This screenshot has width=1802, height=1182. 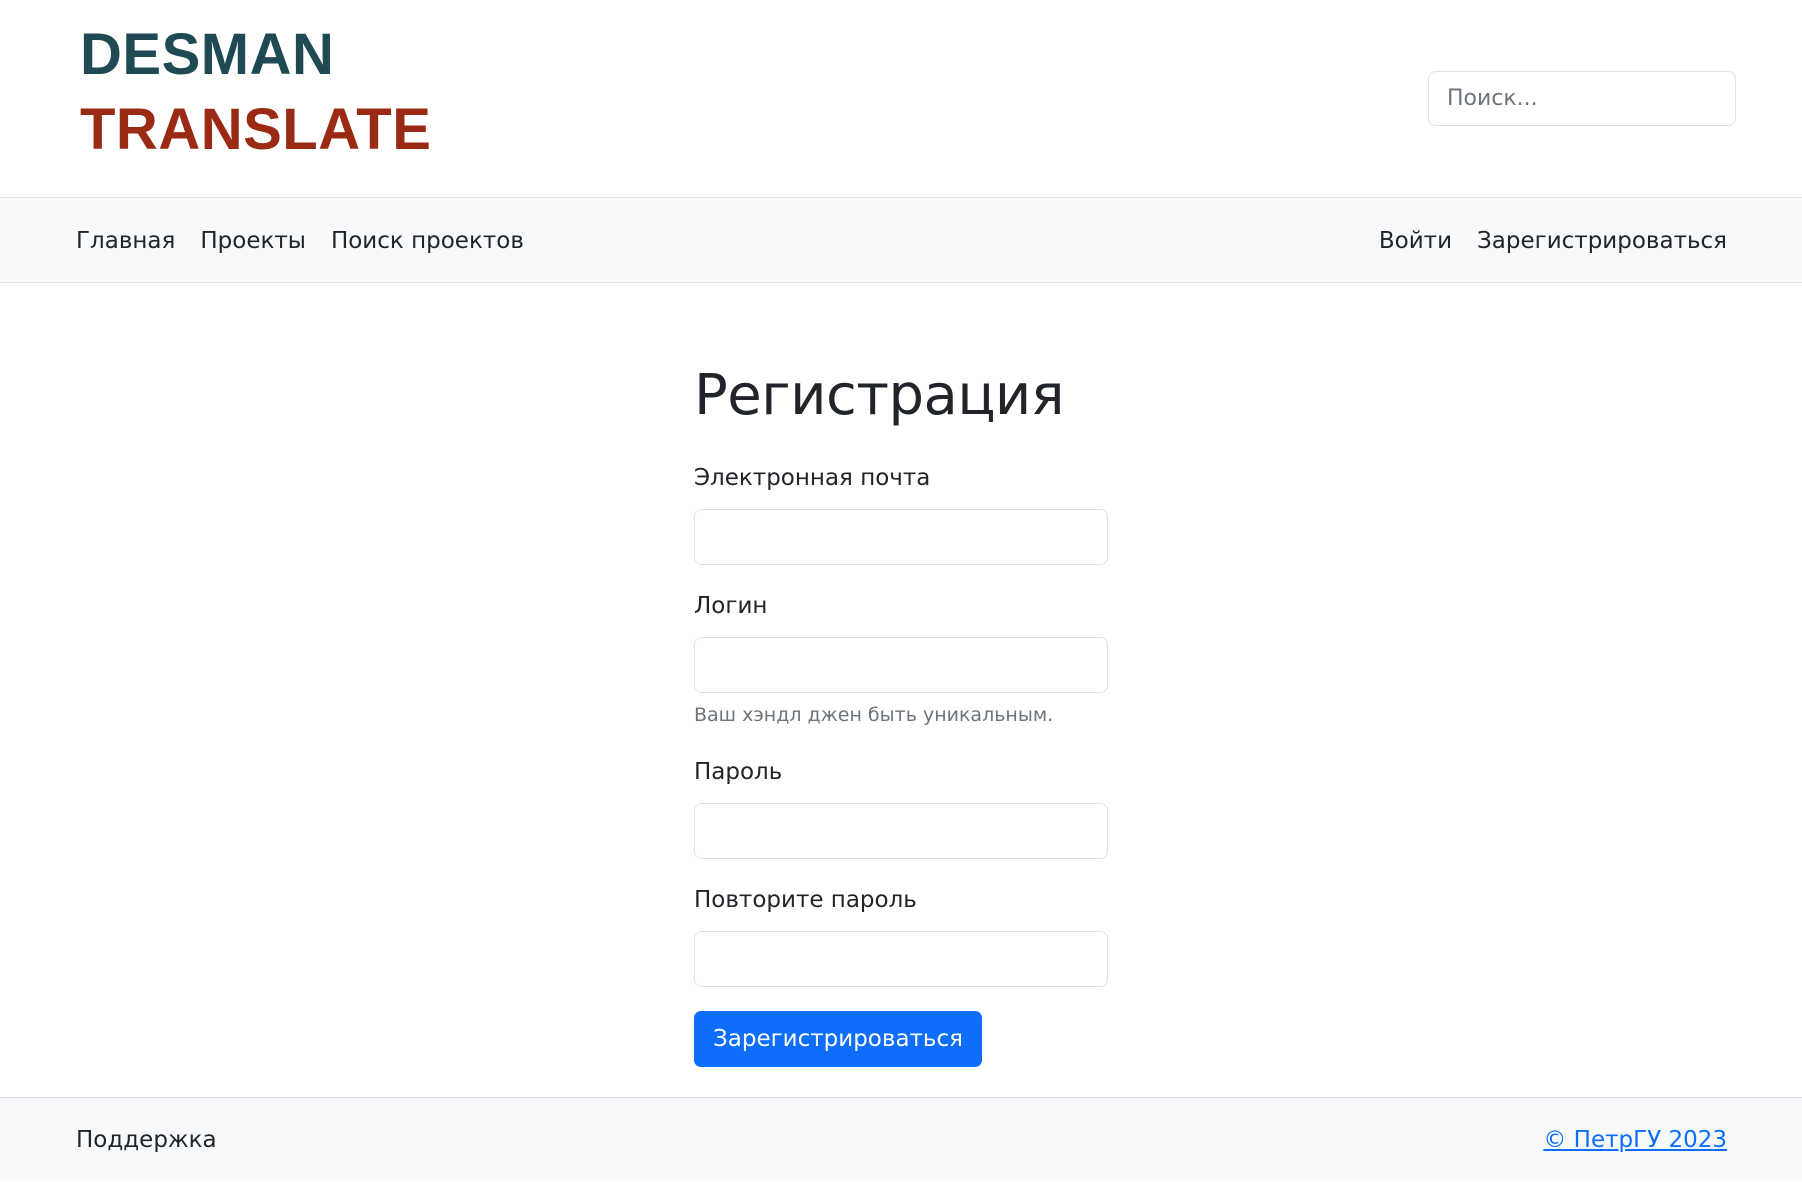 I want to click on login-field, so click(x=901, y=665).